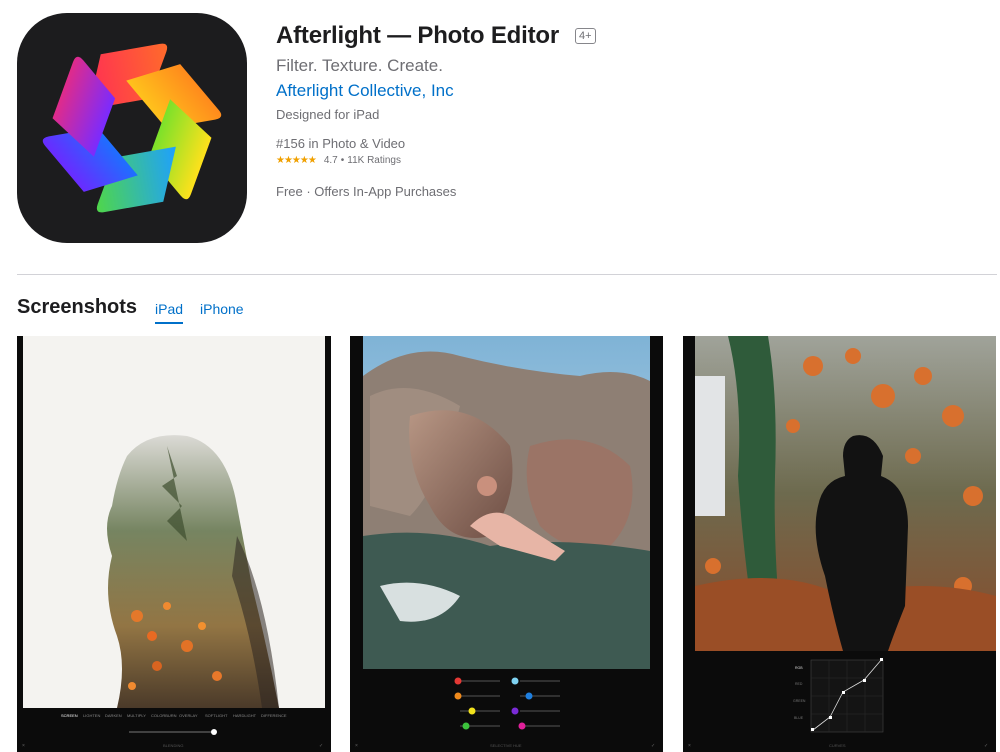 The width and height of the screenshot is (1000, 752). What do you see at coordinates (341, 143) in the screenshot?
I see `category-rank: #156 in Photo & Video` at bounding box center [341, 143].